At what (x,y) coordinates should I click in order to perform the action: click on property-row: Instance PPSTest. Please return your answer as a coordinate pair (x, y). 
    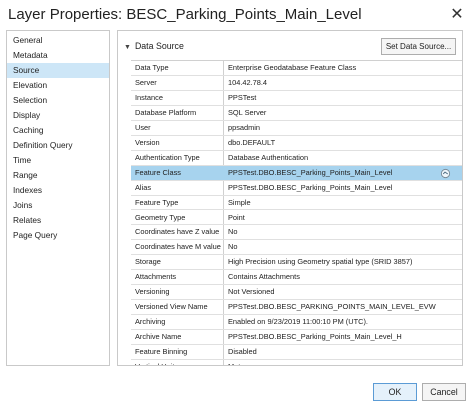
    Looking at the image, I should click on (296, 98).